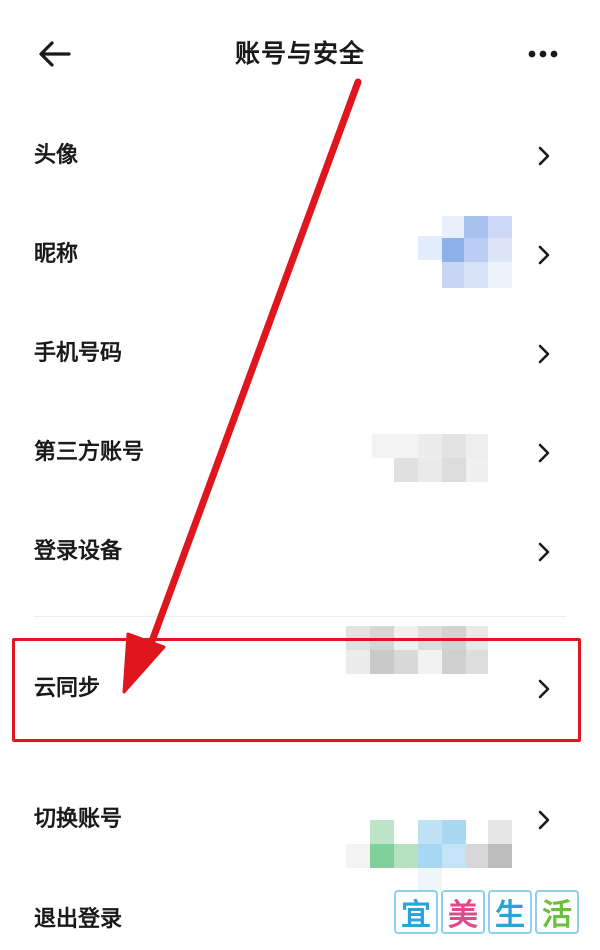  Describe the element at coordinates (56, 254) in the screenshot. I see `row-label: 昵称` at that location.